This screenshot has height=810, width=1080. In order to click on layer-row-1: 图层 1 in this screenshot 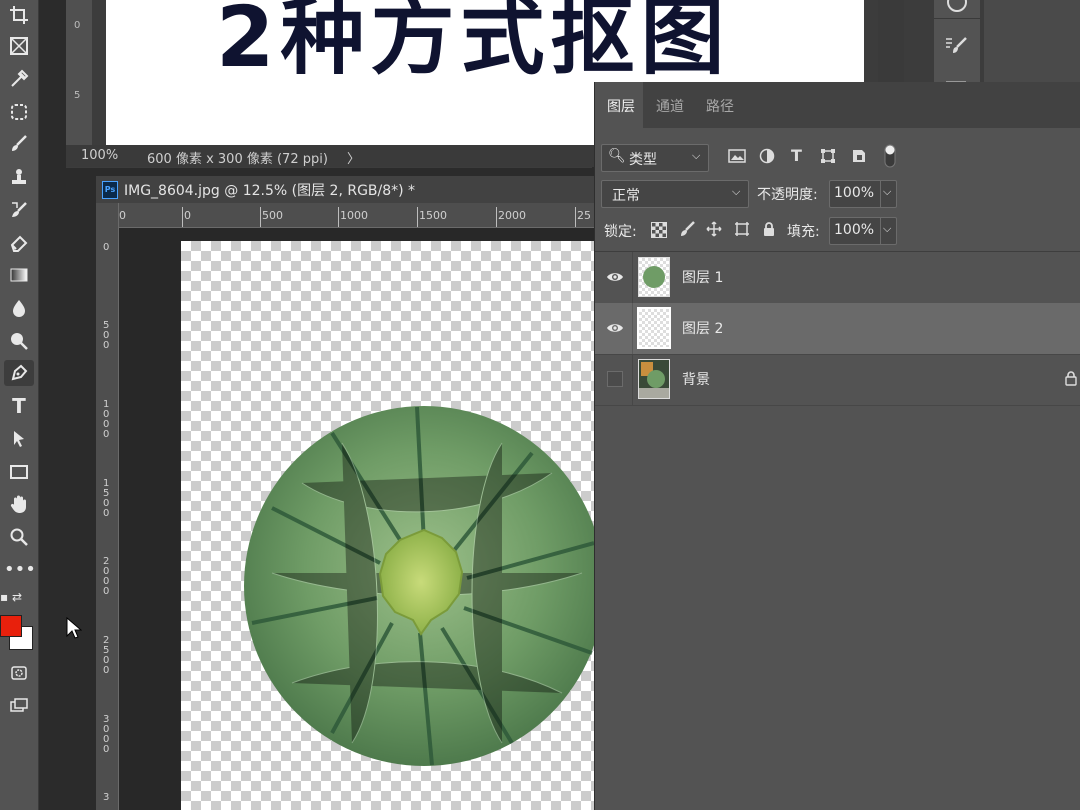, I will do `click(837, 278)`.